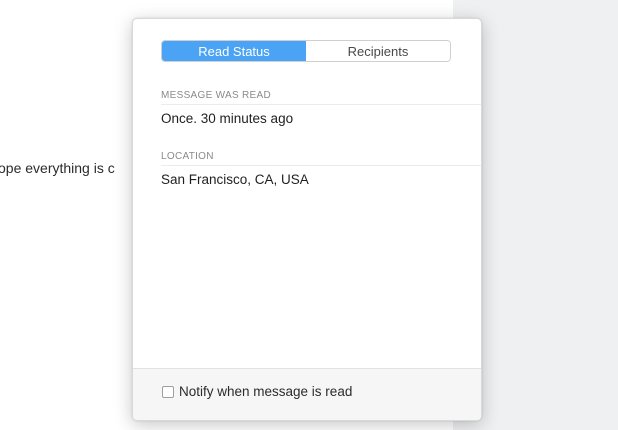  Describe the element at coordinates (235, 179) in the screenshot. I see `location-value: San Francisco, CA, USA` at that location.